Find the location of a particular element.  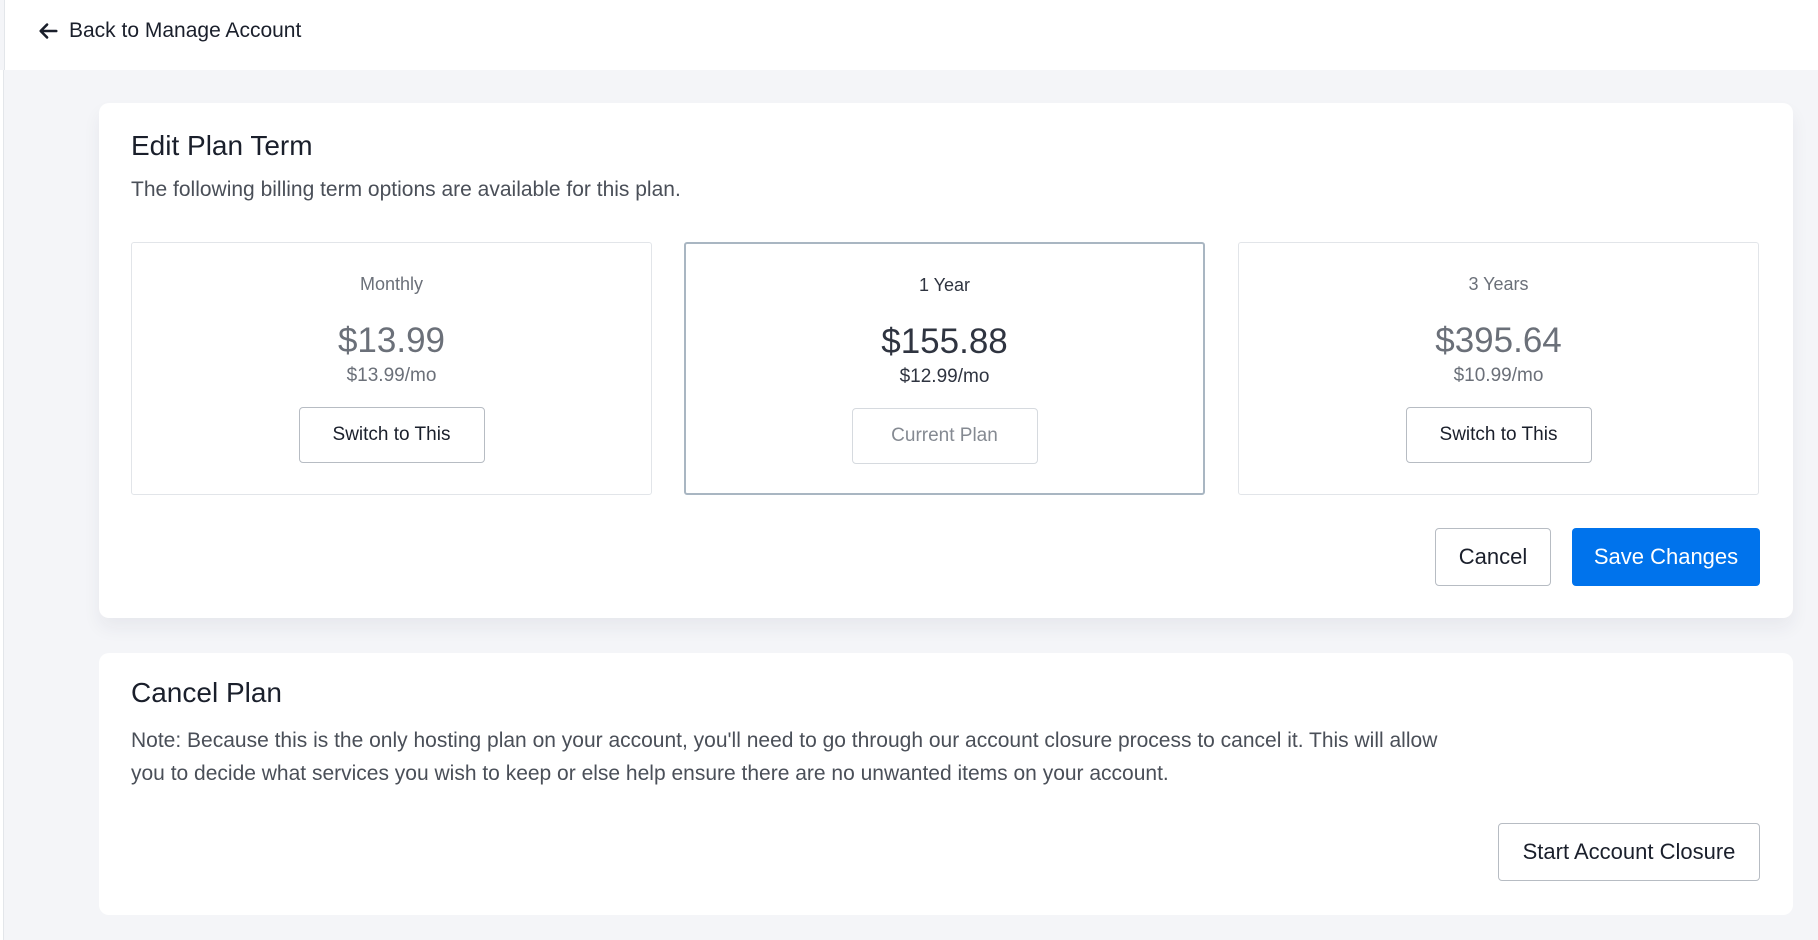

save-changes-button: Save Changes is located at coordinates (1666, 557).